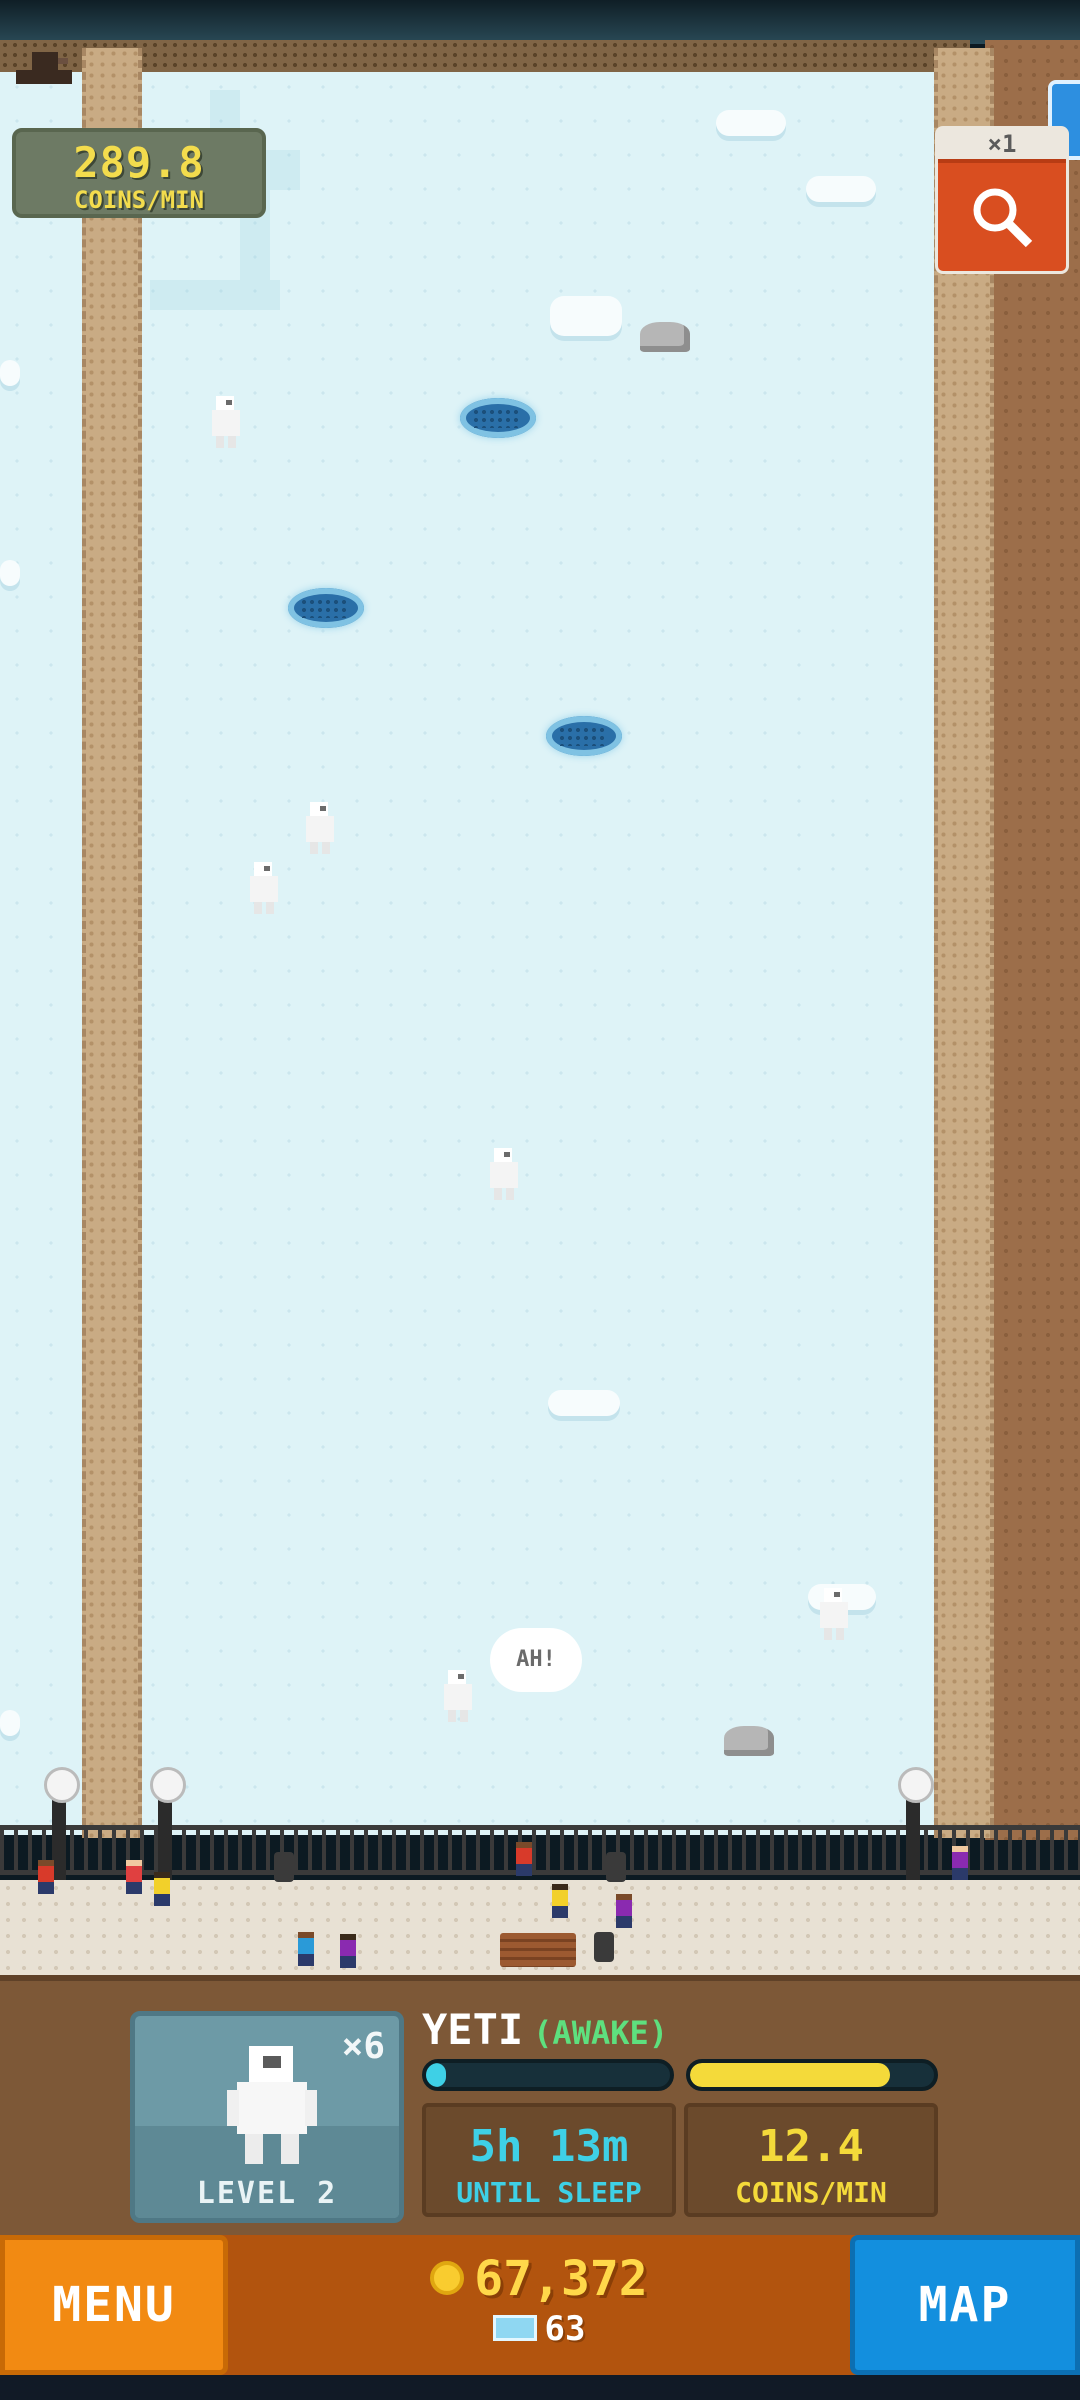 The image size is (1080, 2400). I want to click on magnifier-icon, so click(1003, 218).